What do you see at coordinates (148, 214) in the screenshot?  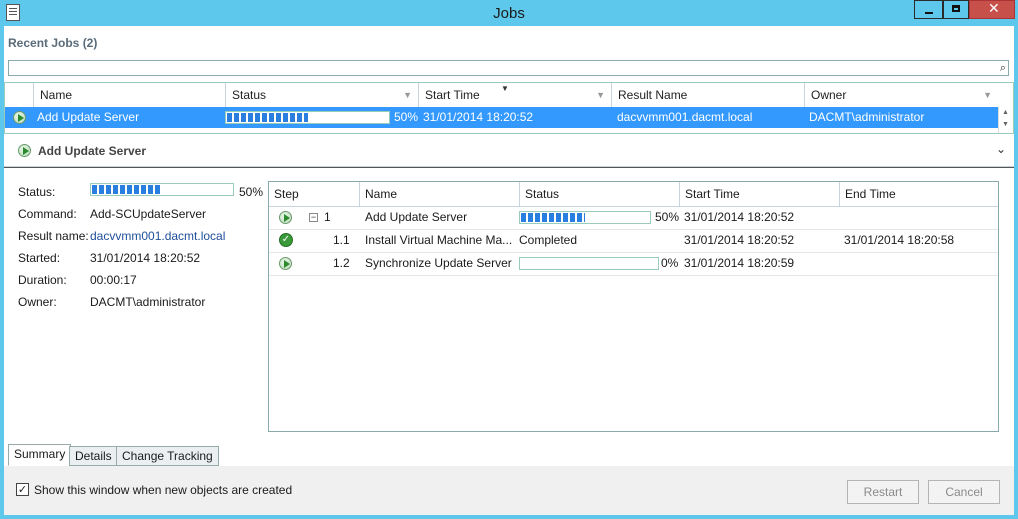 I see `command-value: Add-SCUpdateServer` at bounding box center [148, 214].